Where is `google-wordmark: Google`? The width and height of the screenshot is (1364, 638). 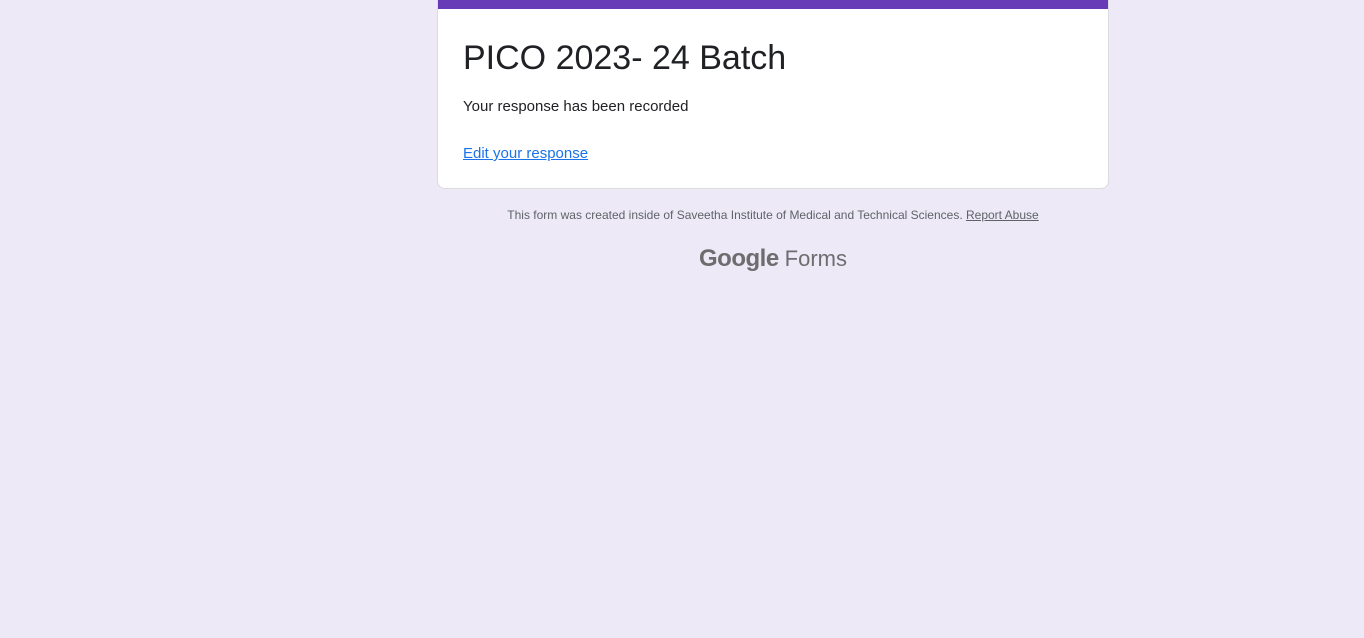 google-wordmark: Google is located at coordinates (739, 258).